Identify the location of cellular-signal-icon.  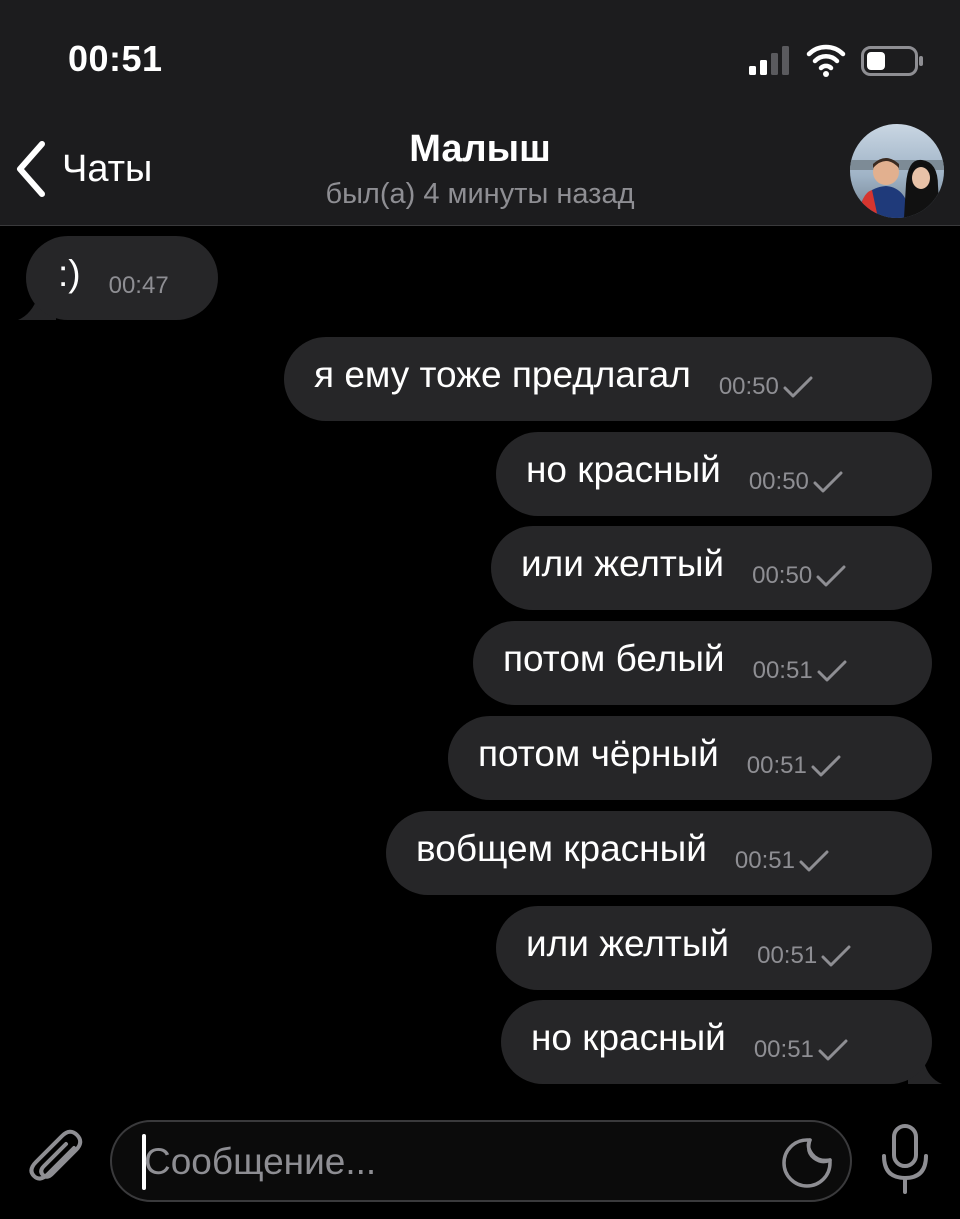
(769, 60).